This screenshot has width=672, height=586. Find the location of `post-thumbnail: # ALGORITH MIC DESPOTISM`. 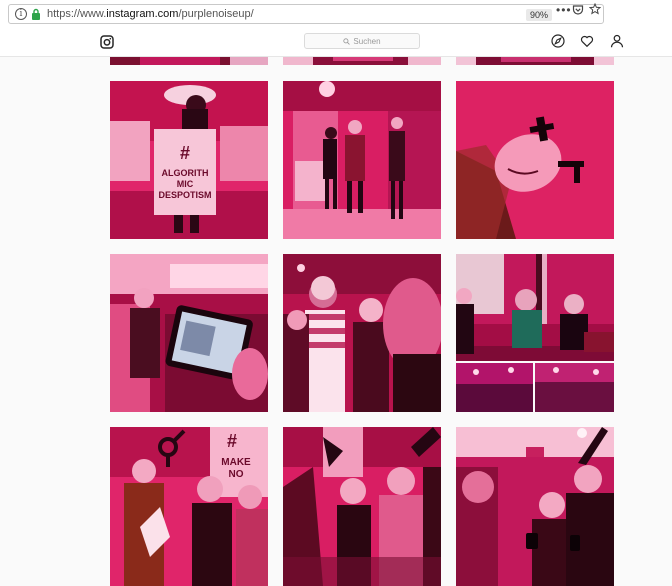

post-thumbnail: # ALGORITH MIC DESPOTISM is located at coordinates (189, 160).